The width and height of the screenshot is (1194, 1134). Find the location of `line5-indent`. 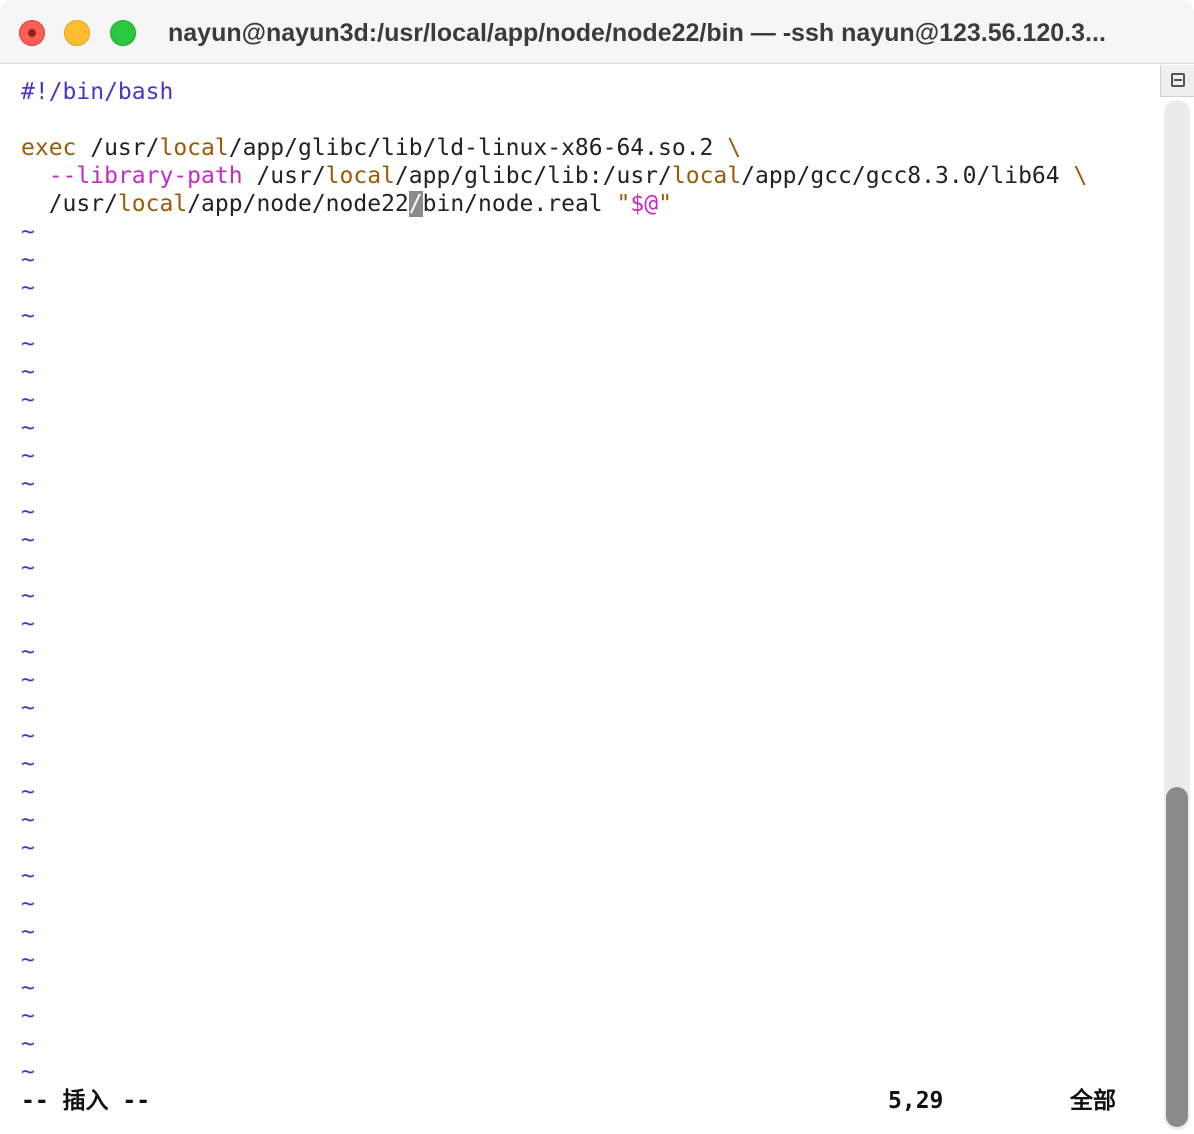

line5-indent is located at coordinates (35, 204).